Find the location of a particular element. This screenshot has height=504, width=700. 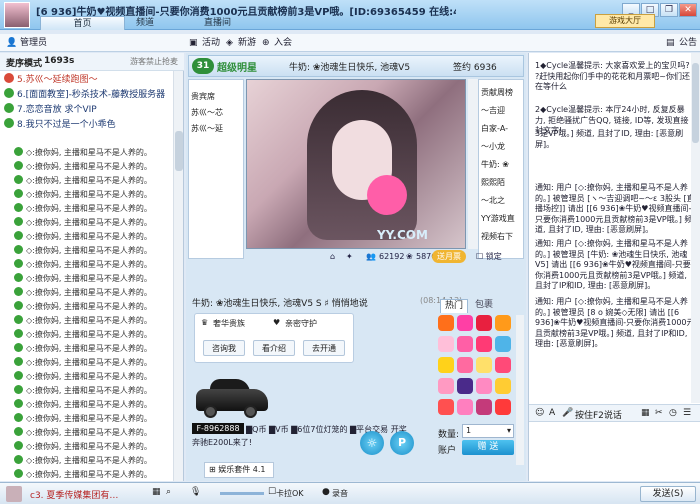

mic-queue-item: 7.恋恋音放 求个VIP is located at coordinates (92, 110).